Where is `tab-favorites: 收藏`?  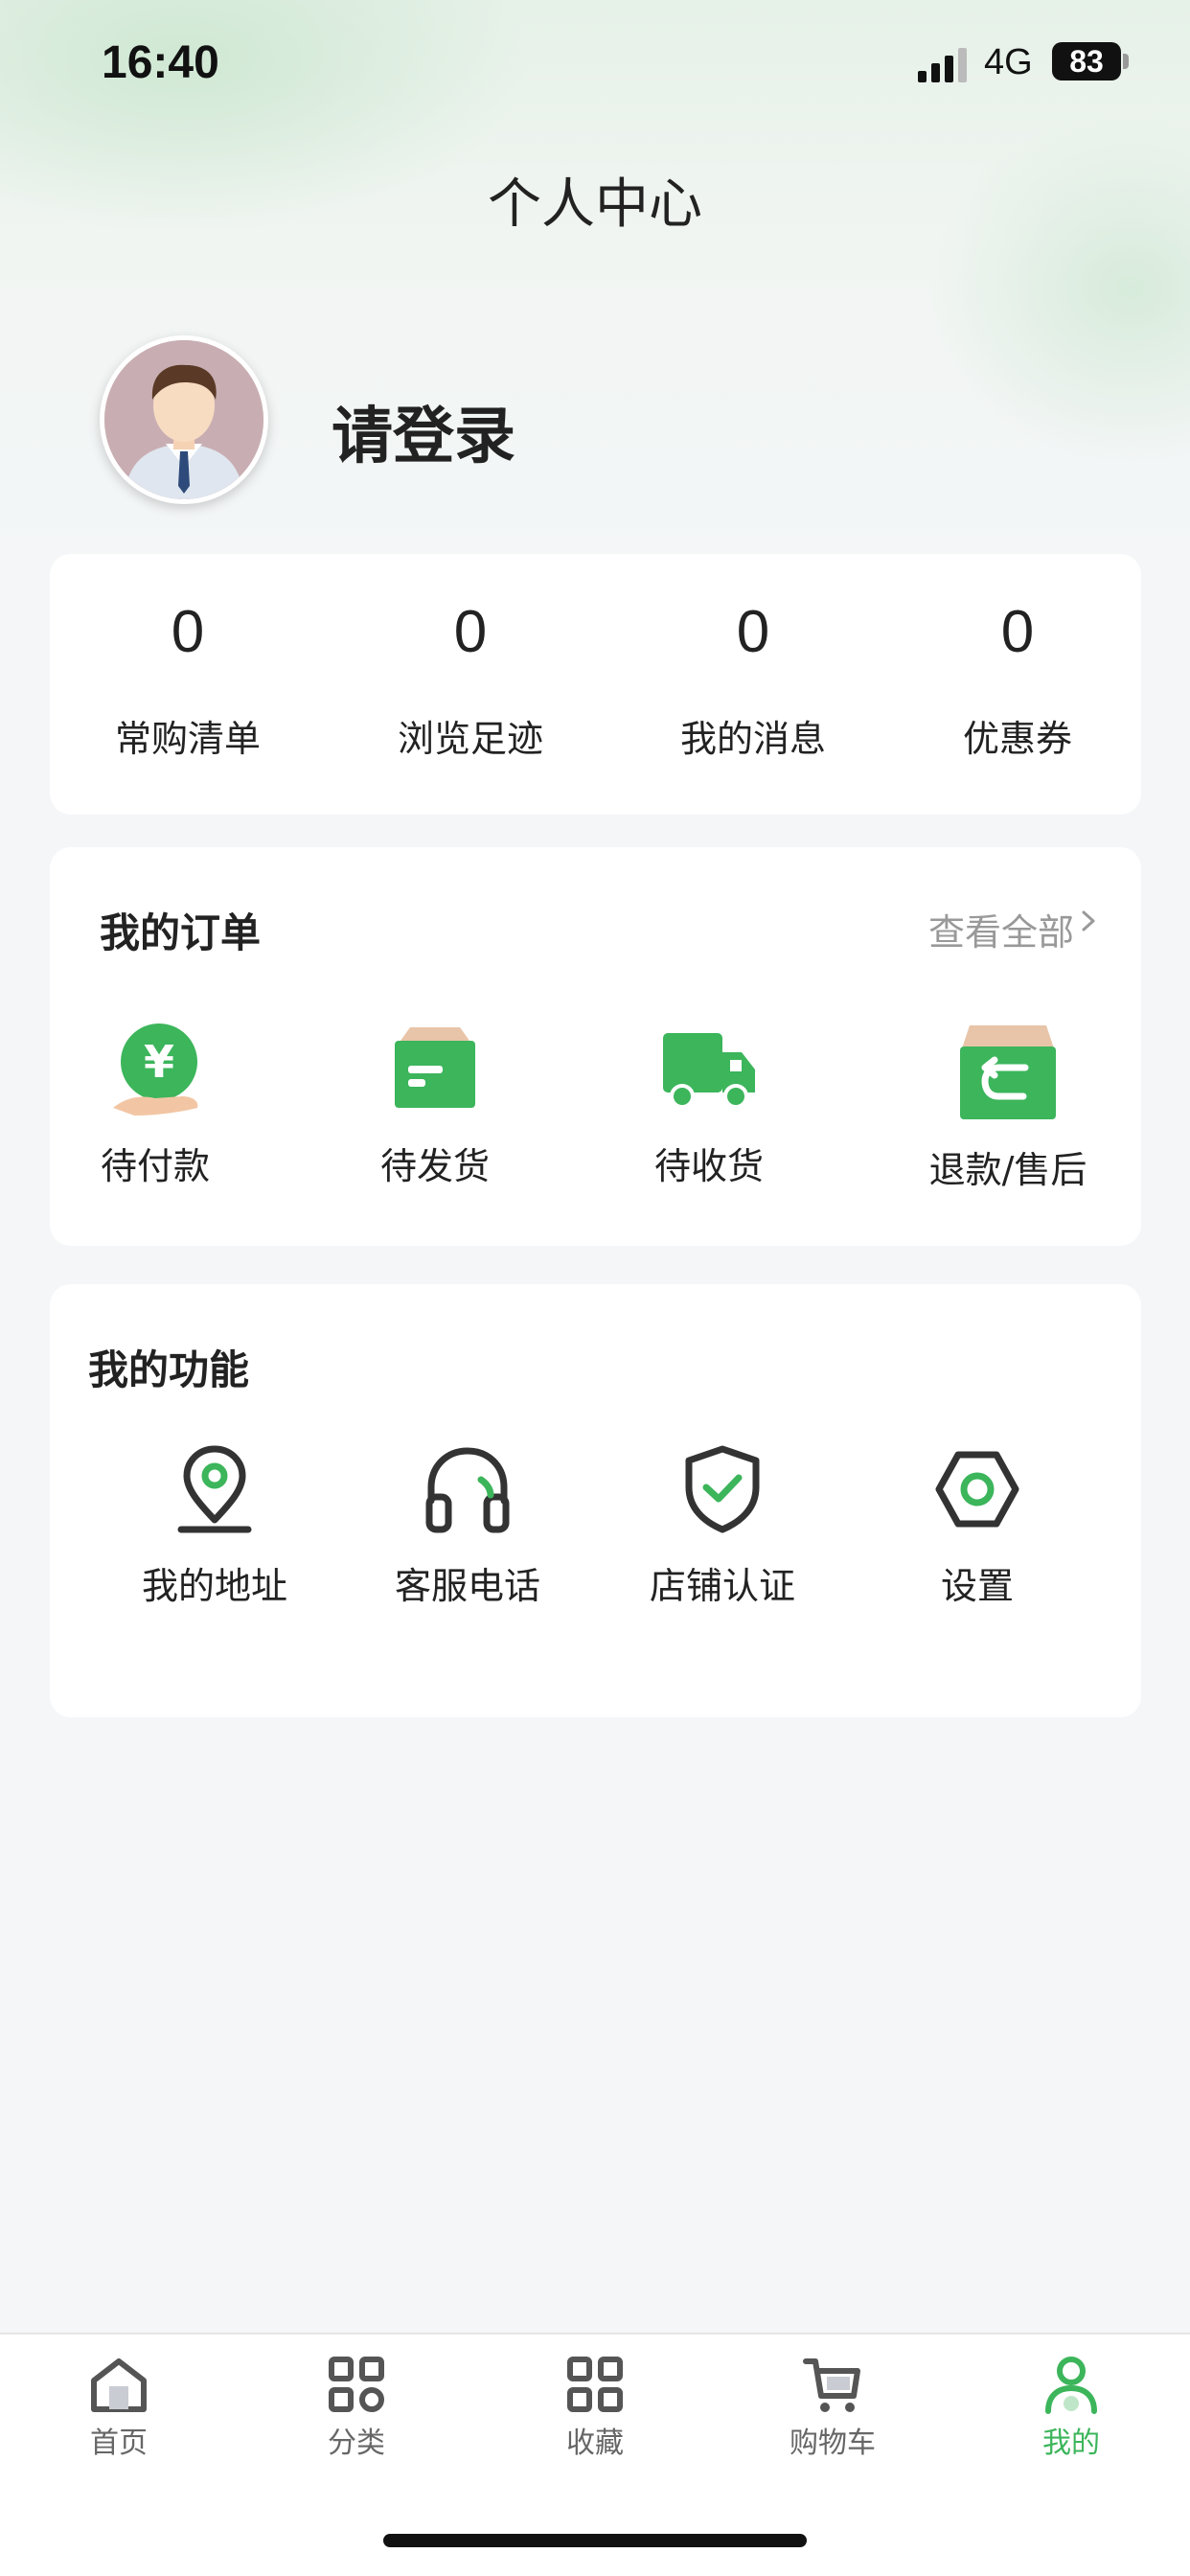 tab-favorites: 收藏 is located at coordinates (595, 2407).